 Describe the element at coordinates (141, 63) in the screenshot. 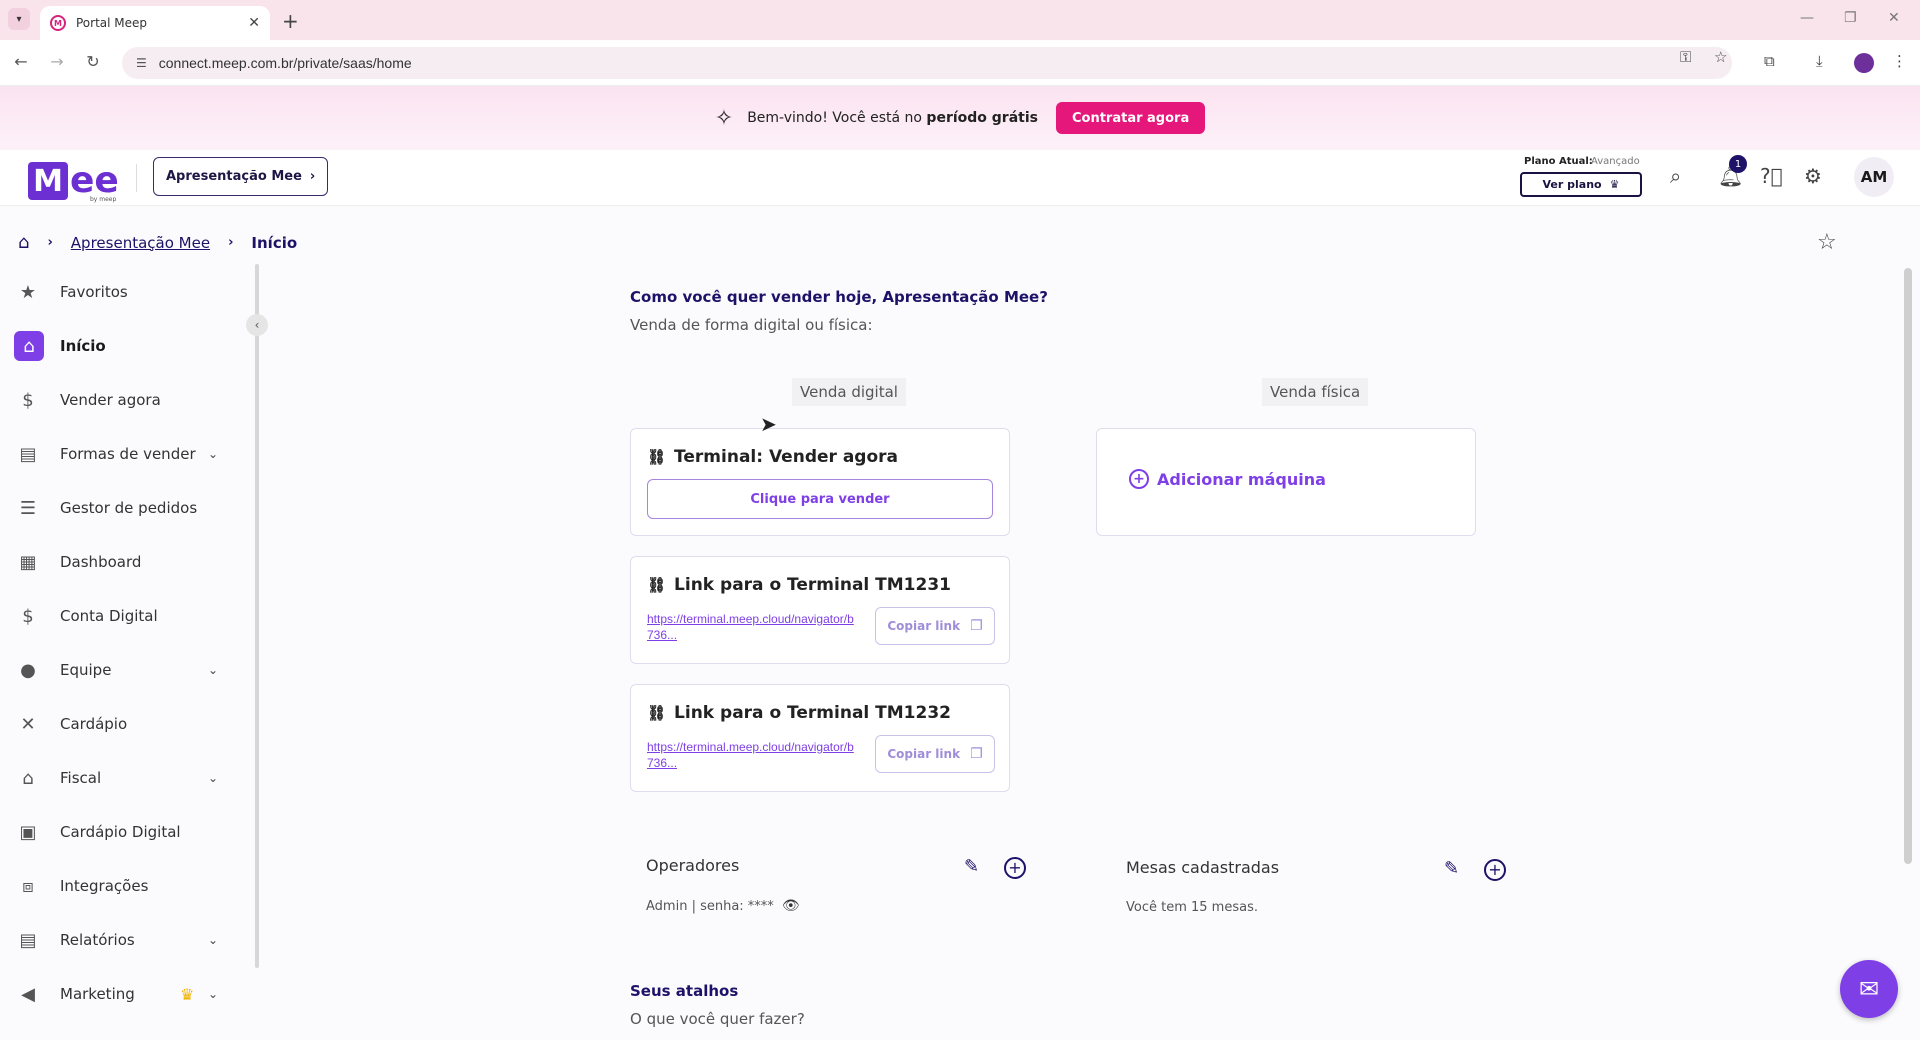

I see `site-info-icon: ☰` at that location.